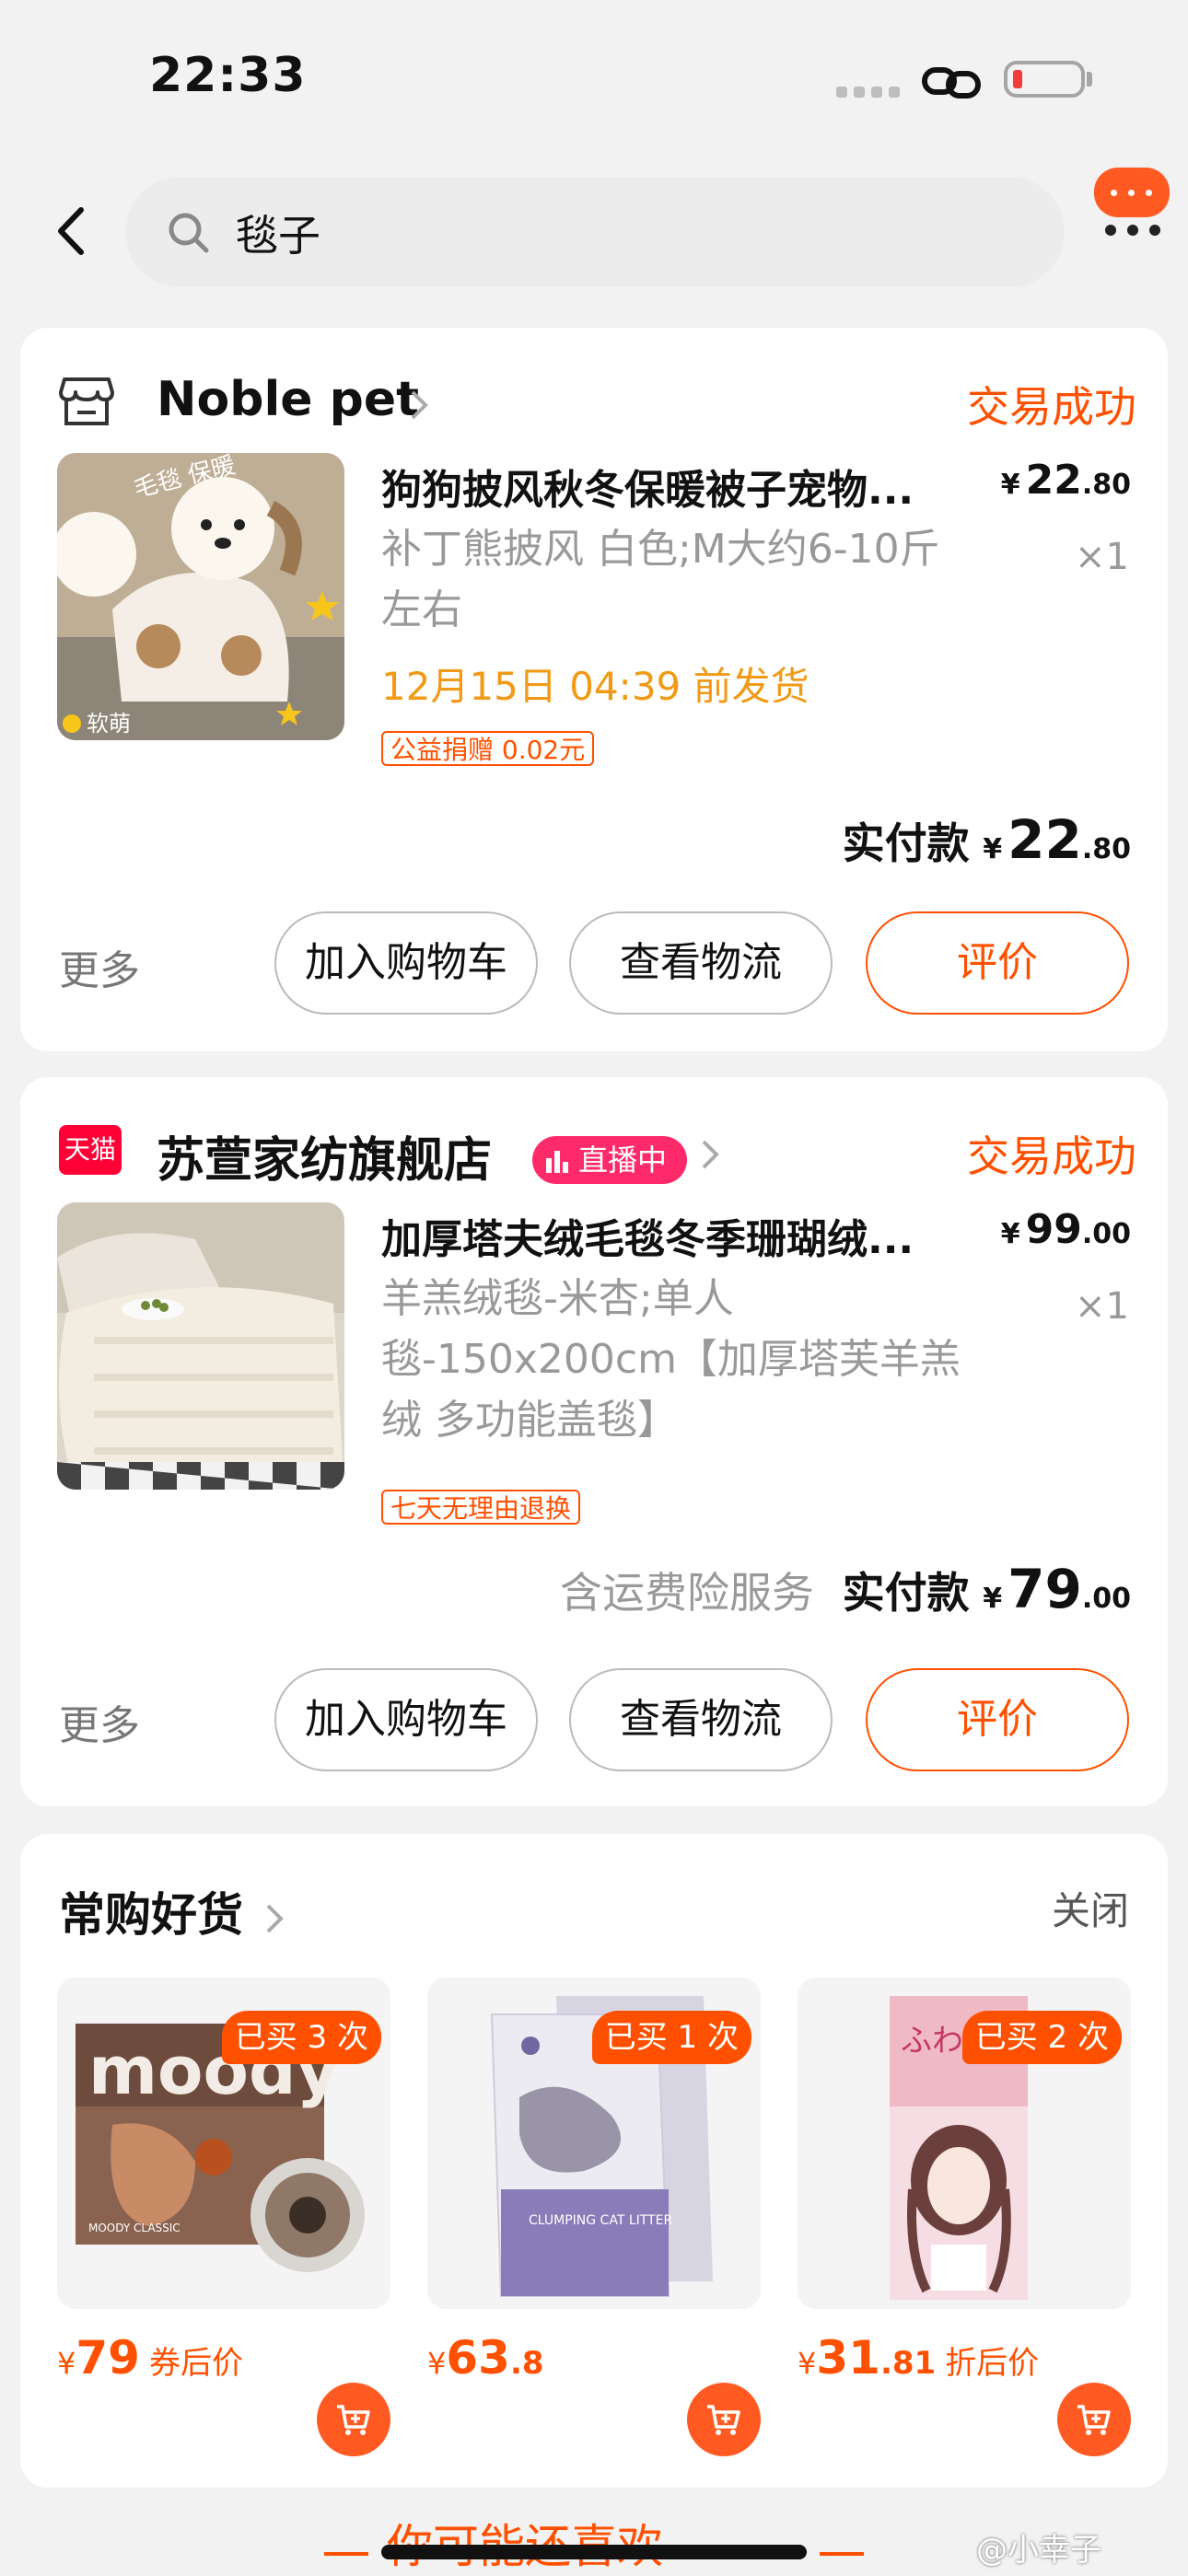  What do you see at coordinates (557, 1162) in the screenshot?
I see `live-bars-icon` at bounding box center [557, 1162].